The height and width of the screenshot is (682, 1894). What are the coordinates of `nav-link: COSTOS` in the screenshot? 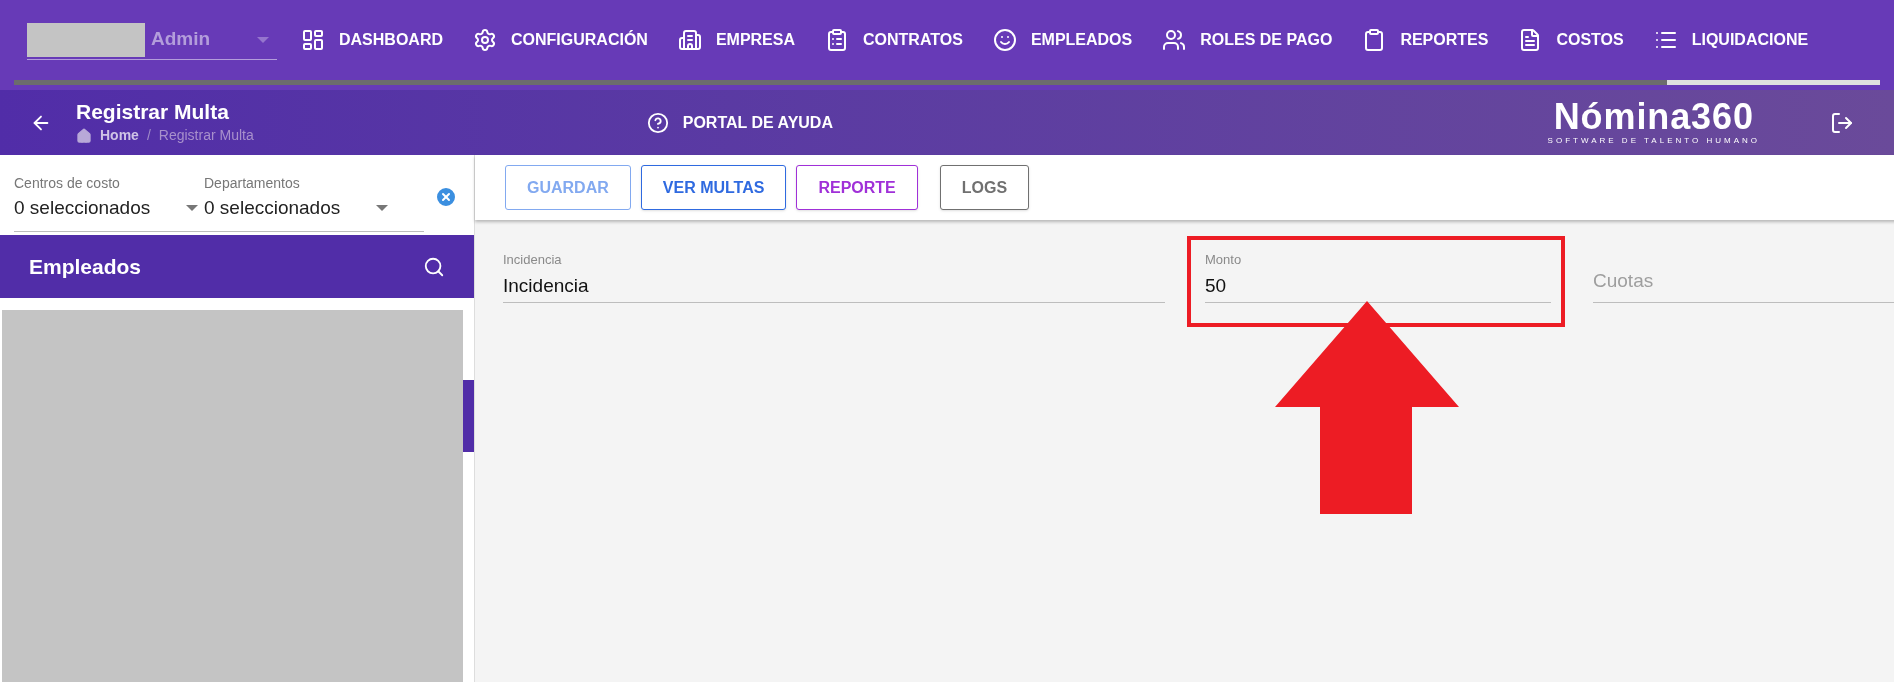 It's located at (1571, 40).